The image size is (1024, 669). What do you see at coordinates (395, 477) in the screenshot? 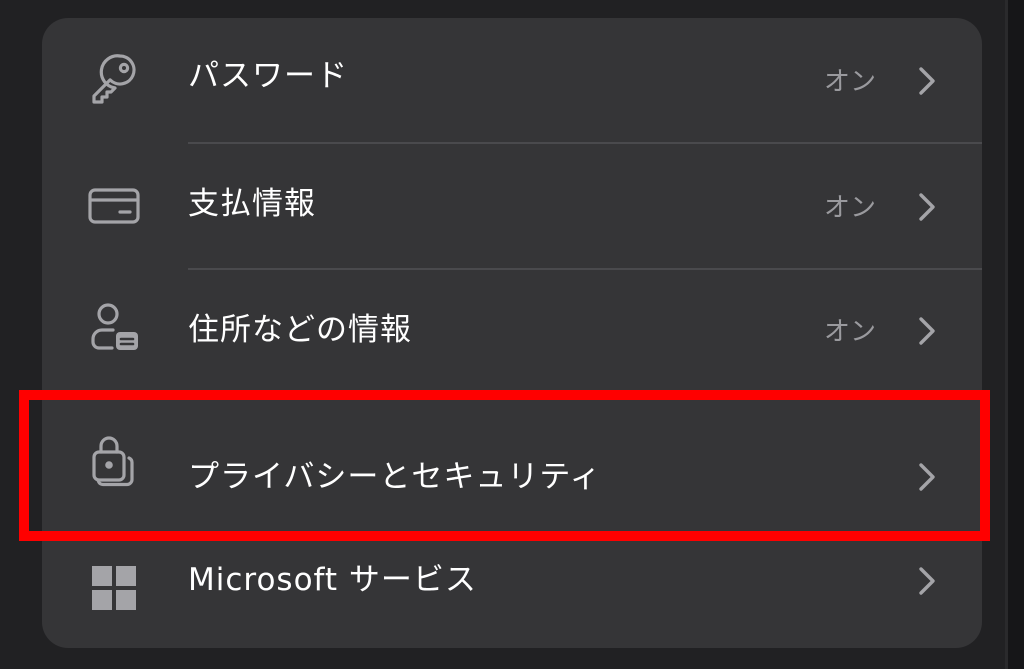
I see `settings-item-label: プライバシーとセキュリティ` at bounding box center [395, 477].